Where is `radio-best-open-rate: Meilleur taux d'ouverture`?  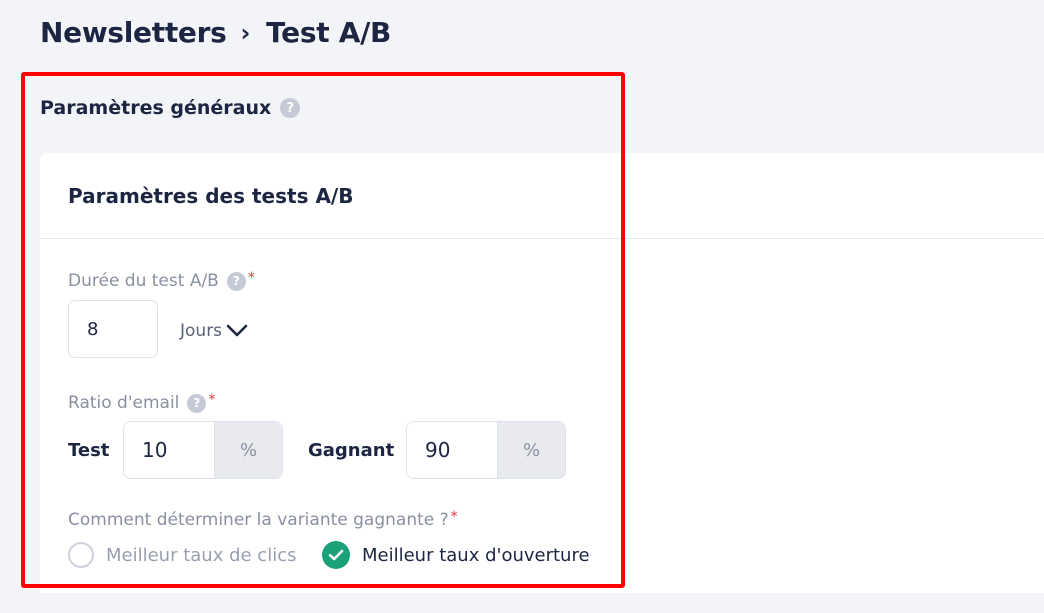
radio-best-open-rate: Meilleur taux d'ouverture is located at coordinates (456, 555).